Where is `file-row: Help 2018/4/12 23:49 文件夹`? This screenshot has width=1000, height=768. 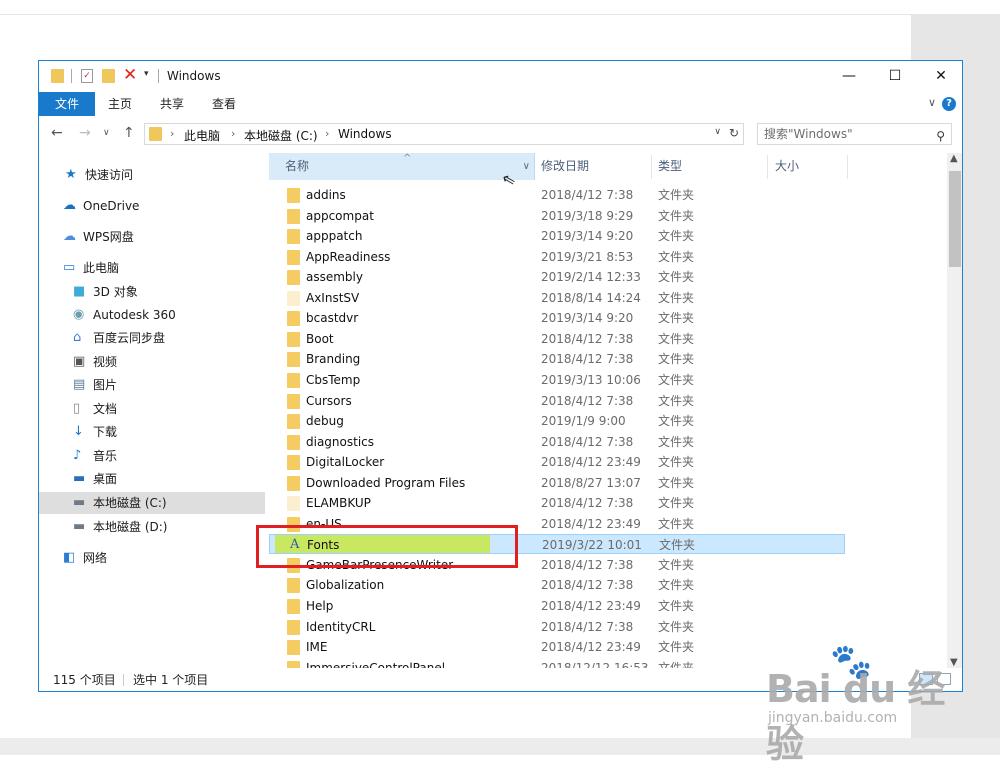 file-row: Help 2018/4/12 23:49 文件夹 is located at coordinates (557, 606).